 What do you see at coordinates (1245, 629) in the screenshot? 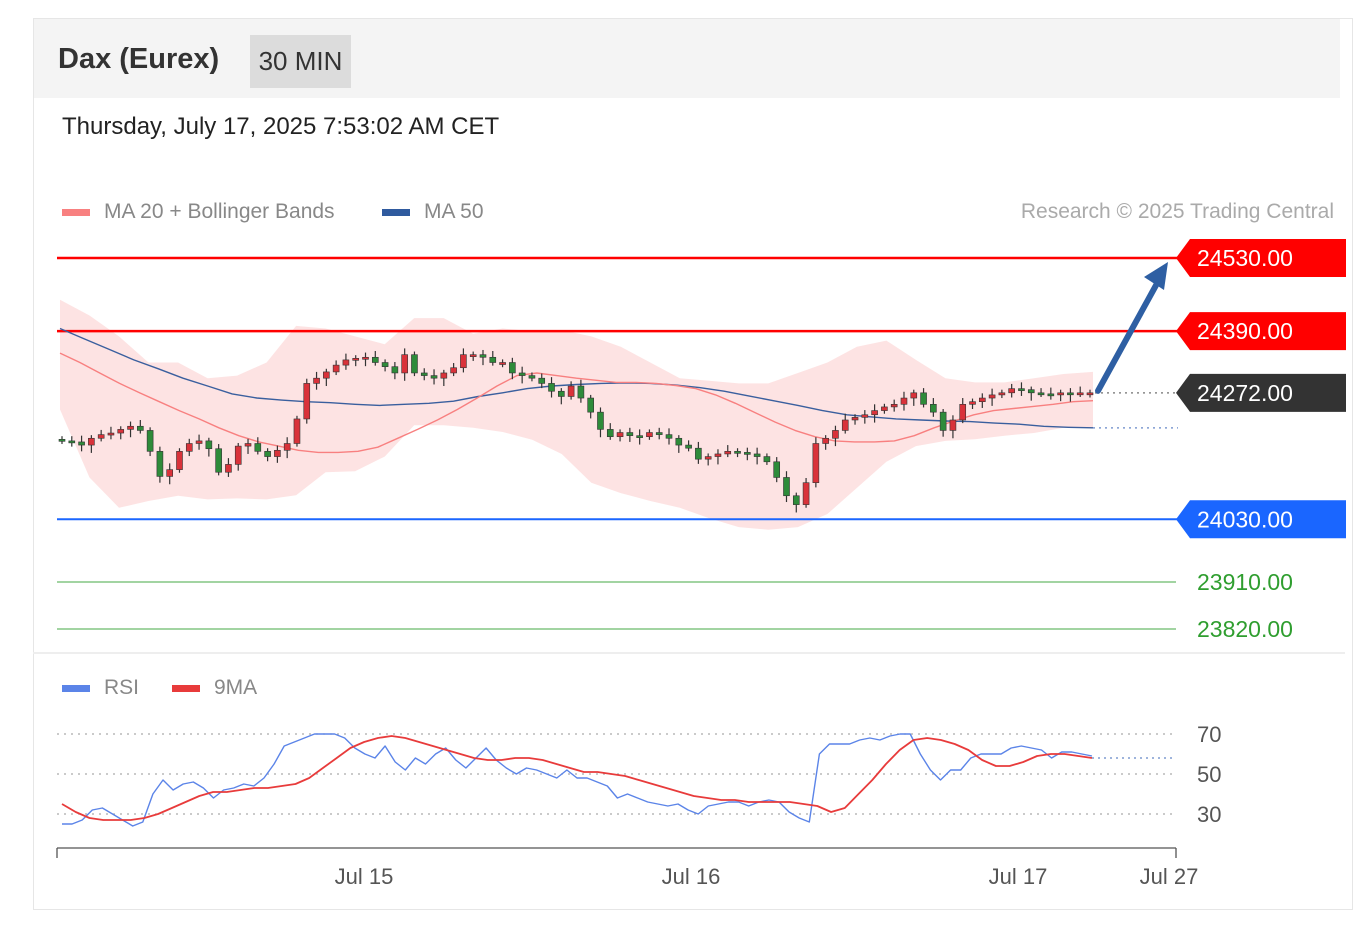
I see `target-label: 23820.00` at bounding box center [1245, 629].